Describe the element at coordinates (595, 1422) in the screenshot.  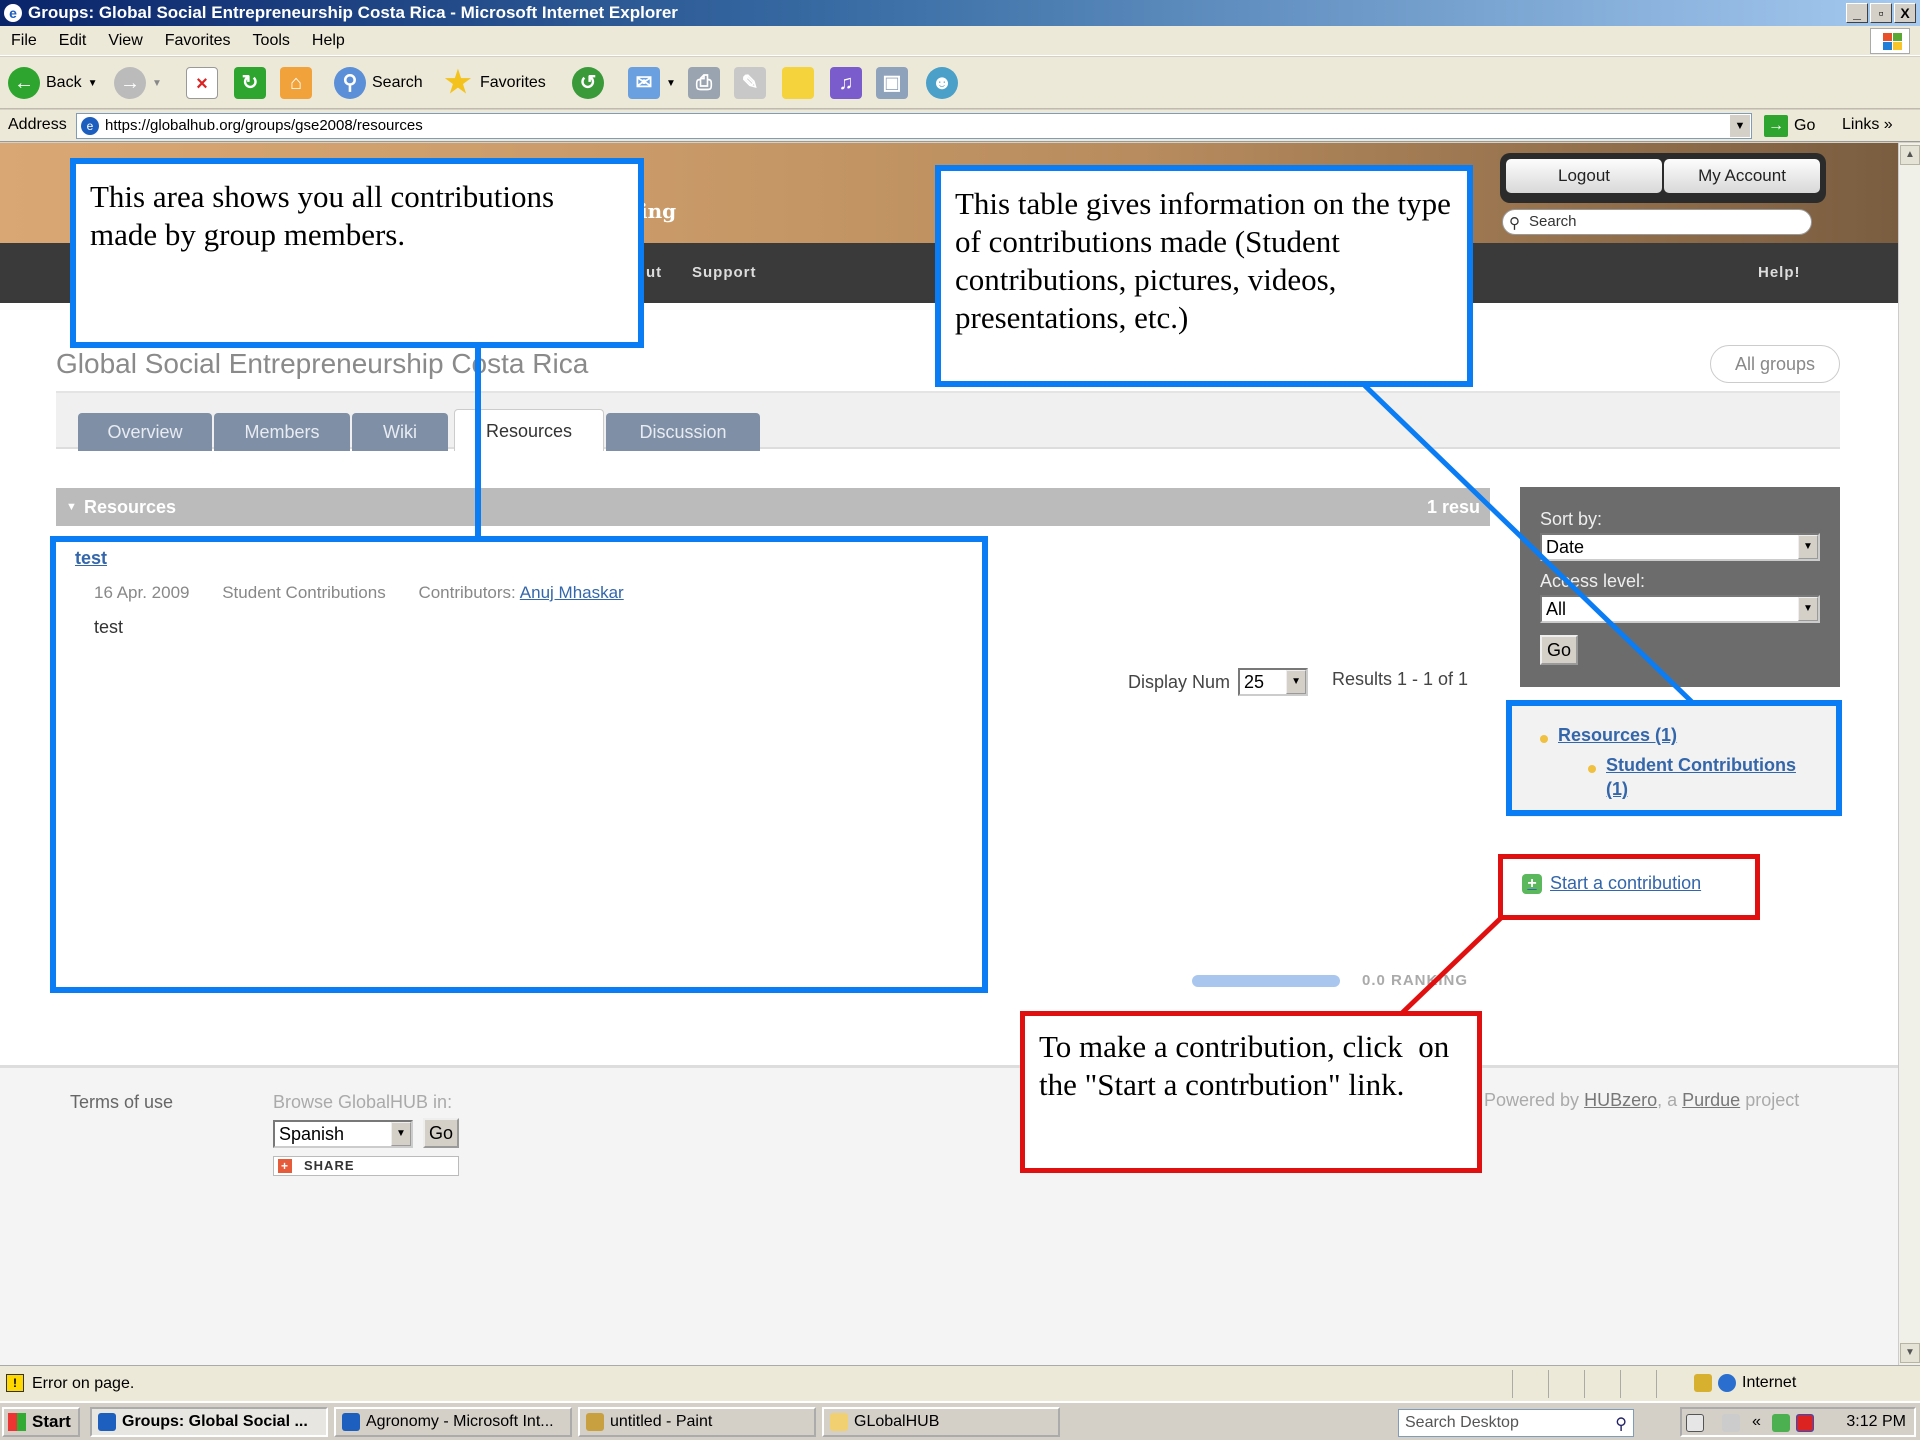
I see `paint-icon` at that location.